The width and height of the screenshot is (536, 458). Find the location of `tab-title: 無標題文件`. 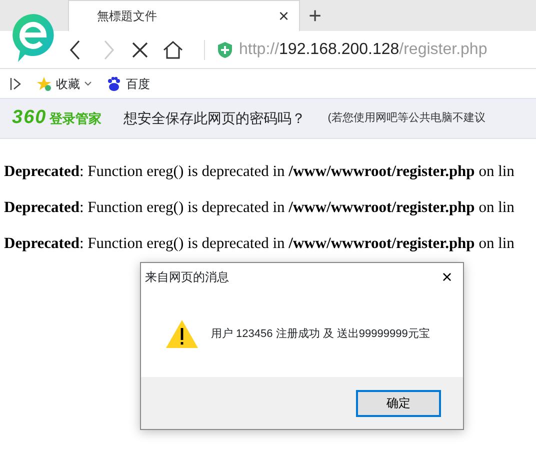

tab-title: 無標題文件 is located at coordinates (127, 16).